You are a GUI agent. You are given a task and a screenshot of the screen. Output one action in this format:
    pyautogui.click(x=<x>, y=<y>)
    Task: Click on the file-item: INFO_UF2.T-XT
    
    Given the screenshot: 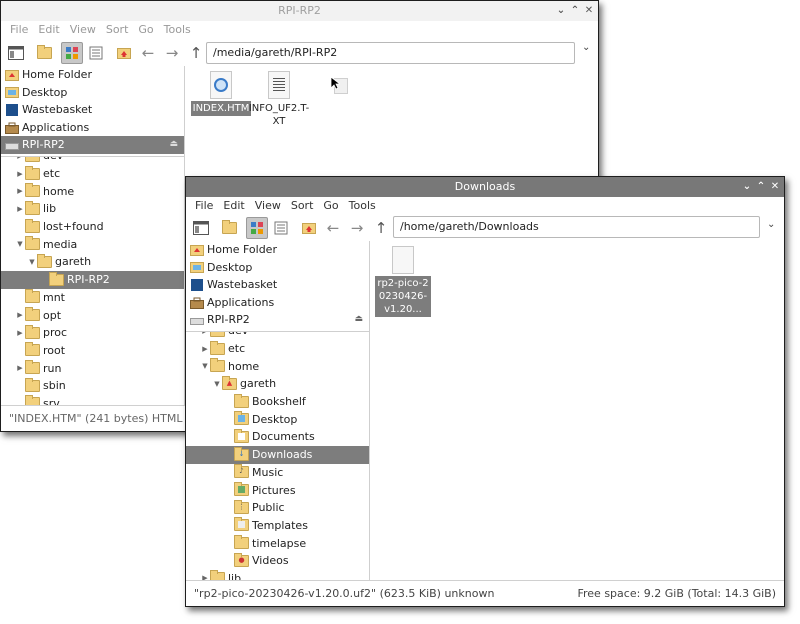 What is the action you would take?
    pyautogui.click(x=279, y=100)
    